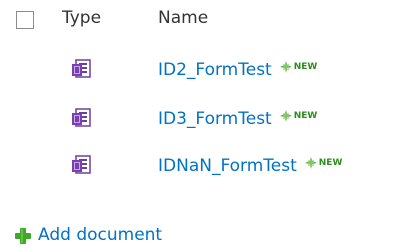 The width and height of the screenshot is (416, 249). I want to click on document-link: ID2_FormTest NEW, so click(237, 70).